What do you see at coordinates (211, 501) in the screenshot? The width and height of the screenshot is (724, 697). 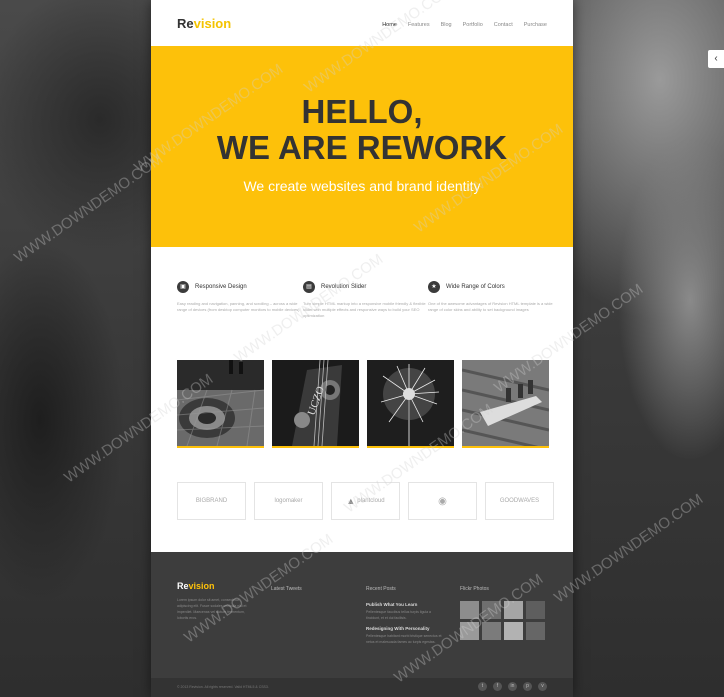 I see `partner-logo-bigbrand: BIGBRAND` at bounding box center [211, 501].